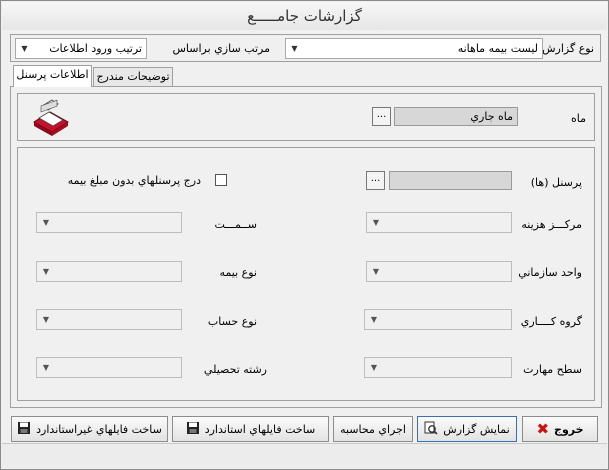  What do you see at coordinates (304, 455) in the screenshot?
I see `status-bar` at bounding box center [304, 455].